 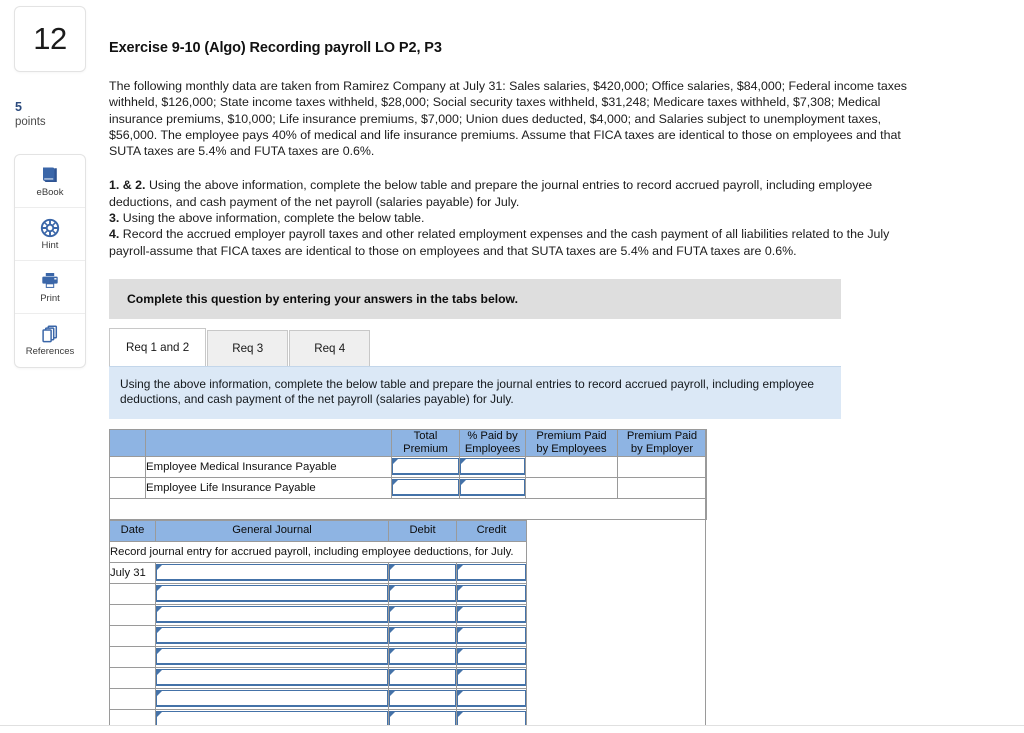 What do you see at coordinates (662, 448) in the screenshot?
I see `premium-header-paid-employer-line2: by Employer` at bounding box center [662, 448].